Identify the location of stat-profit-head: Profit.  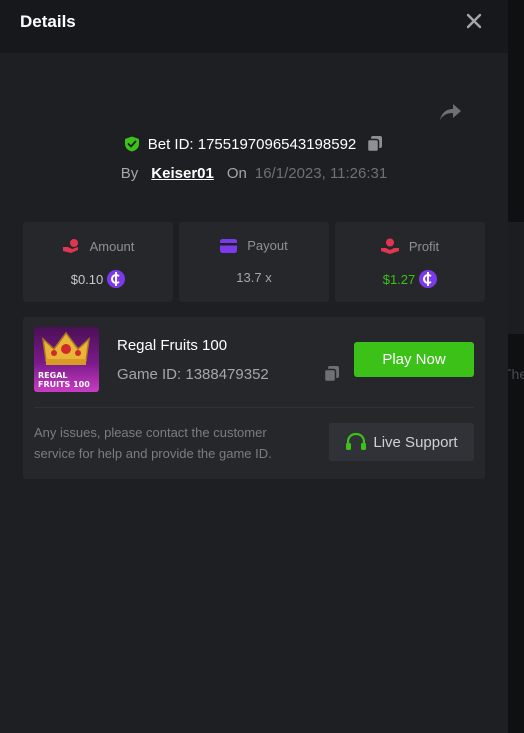
(410, 246).